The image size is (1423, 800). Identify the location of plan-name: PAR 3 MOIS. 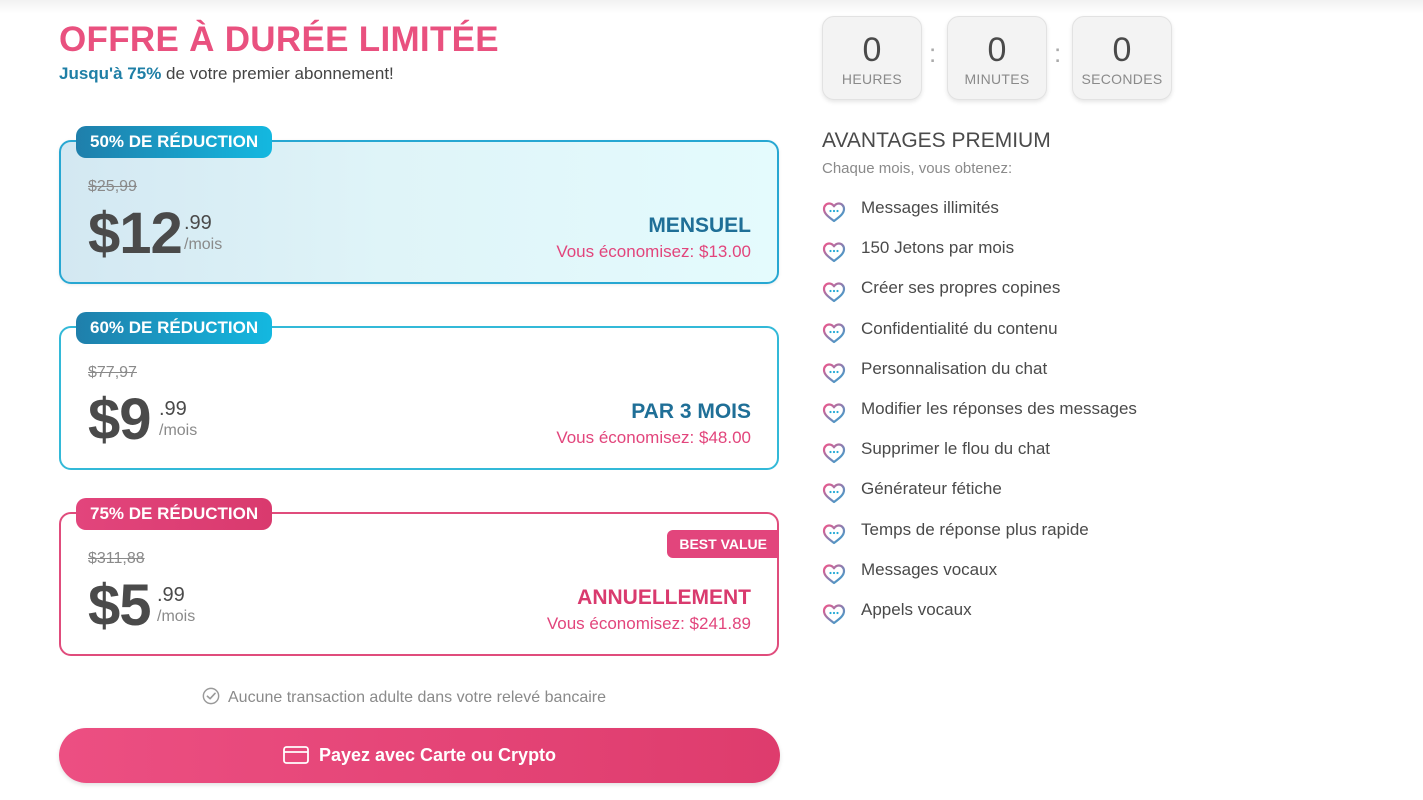
(691, 411).